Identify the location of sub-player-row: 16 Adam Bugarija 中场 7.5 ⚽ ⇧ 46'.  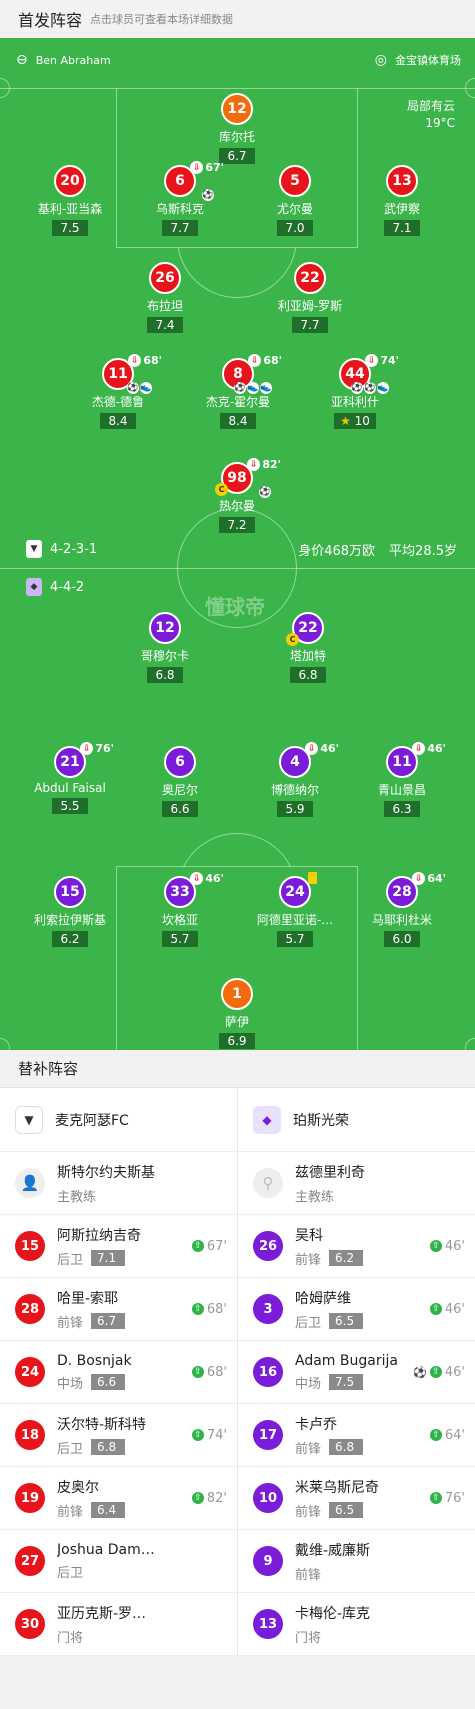
(356, 1372).